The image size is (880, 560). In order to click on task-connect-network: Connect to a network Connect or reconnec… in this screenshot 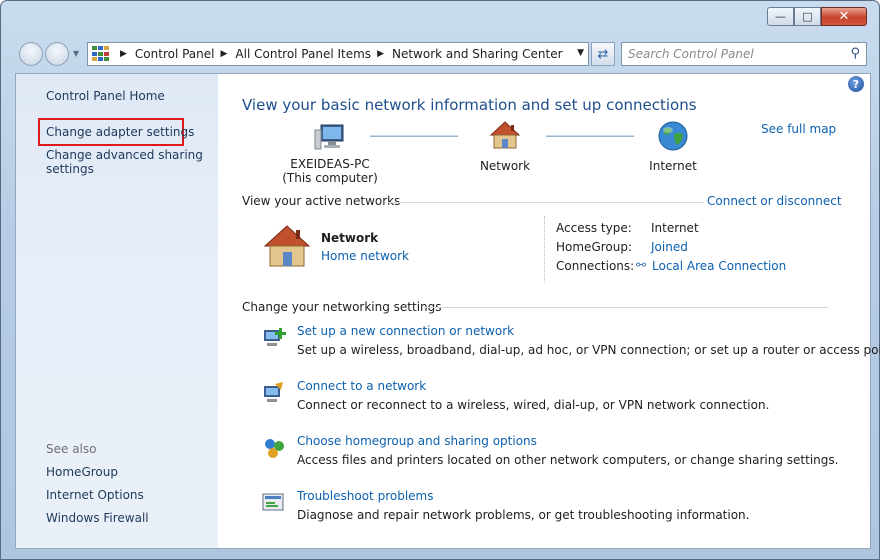, I will do `click(517, 395)`.